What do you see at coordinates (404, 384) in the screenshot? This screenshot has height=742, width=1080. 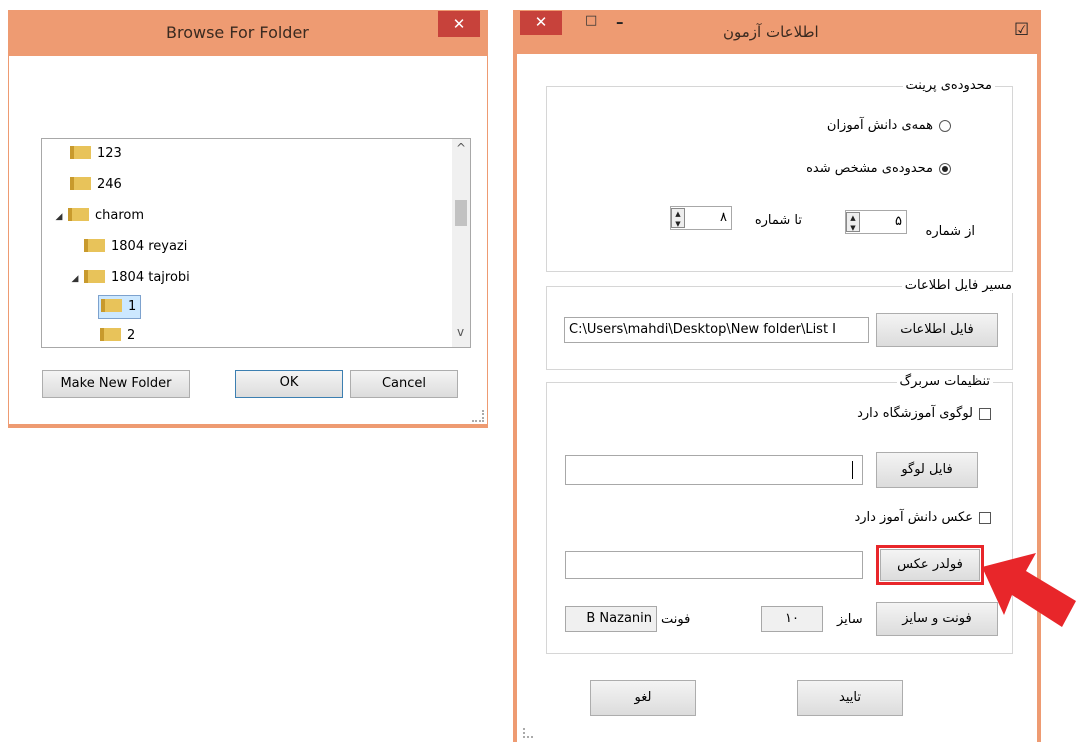 I see `cancel-button: Cancel` at bounding box center [404, 384].